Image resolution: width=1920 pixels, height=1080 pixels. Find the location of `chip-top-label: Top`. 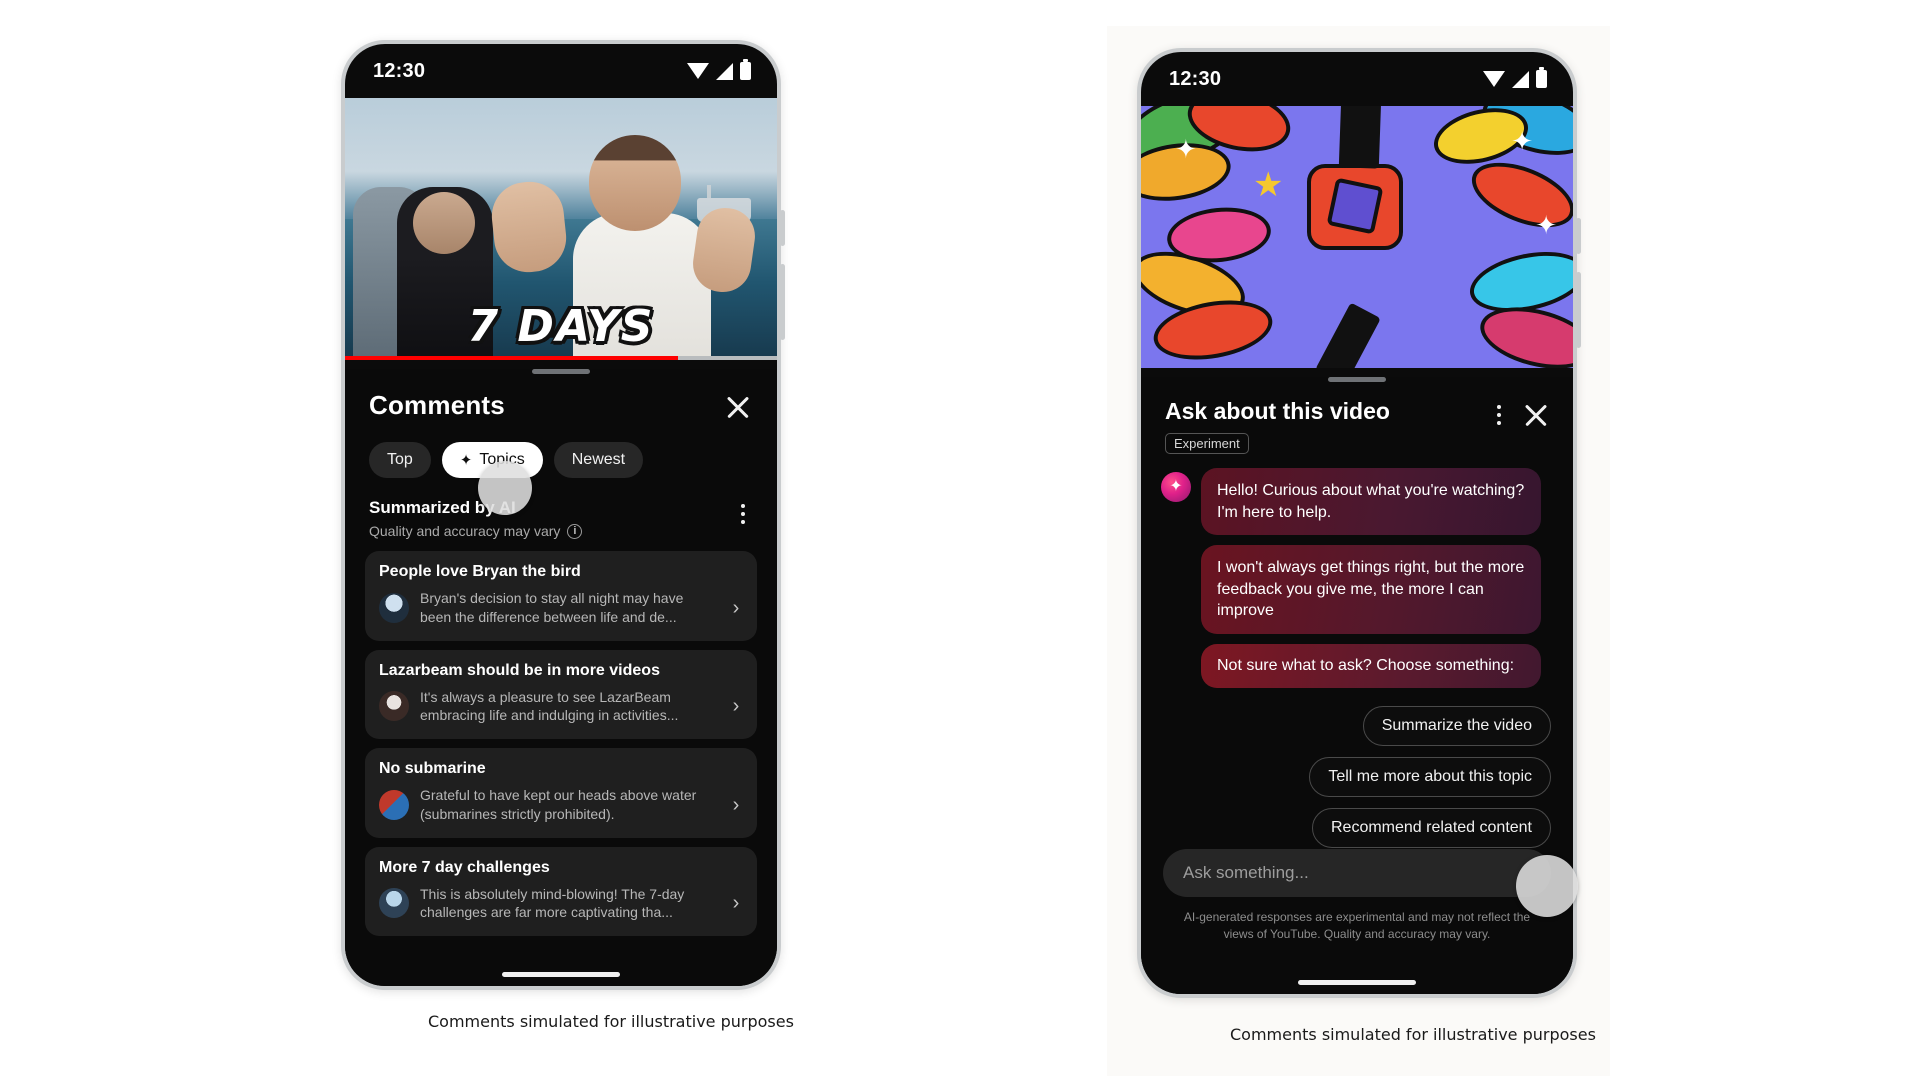

chip-top-label: Top is located at coordinates (400, 459).